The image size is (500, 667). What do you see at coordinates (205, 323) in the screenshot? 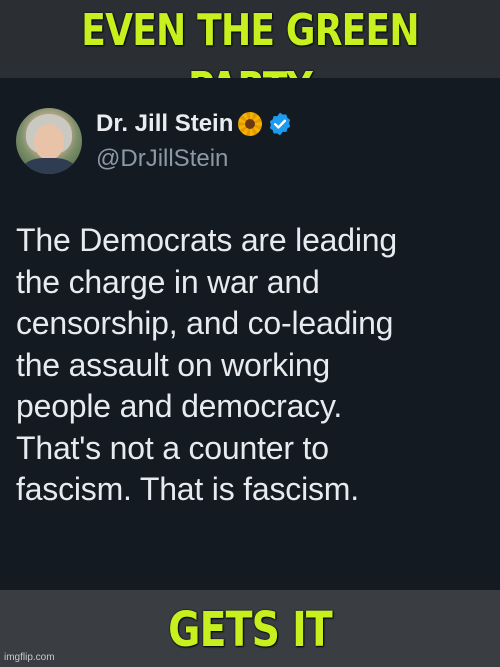
I see `tweet-text-line: censorship, and co-leading` at bounding box center [205, 323].